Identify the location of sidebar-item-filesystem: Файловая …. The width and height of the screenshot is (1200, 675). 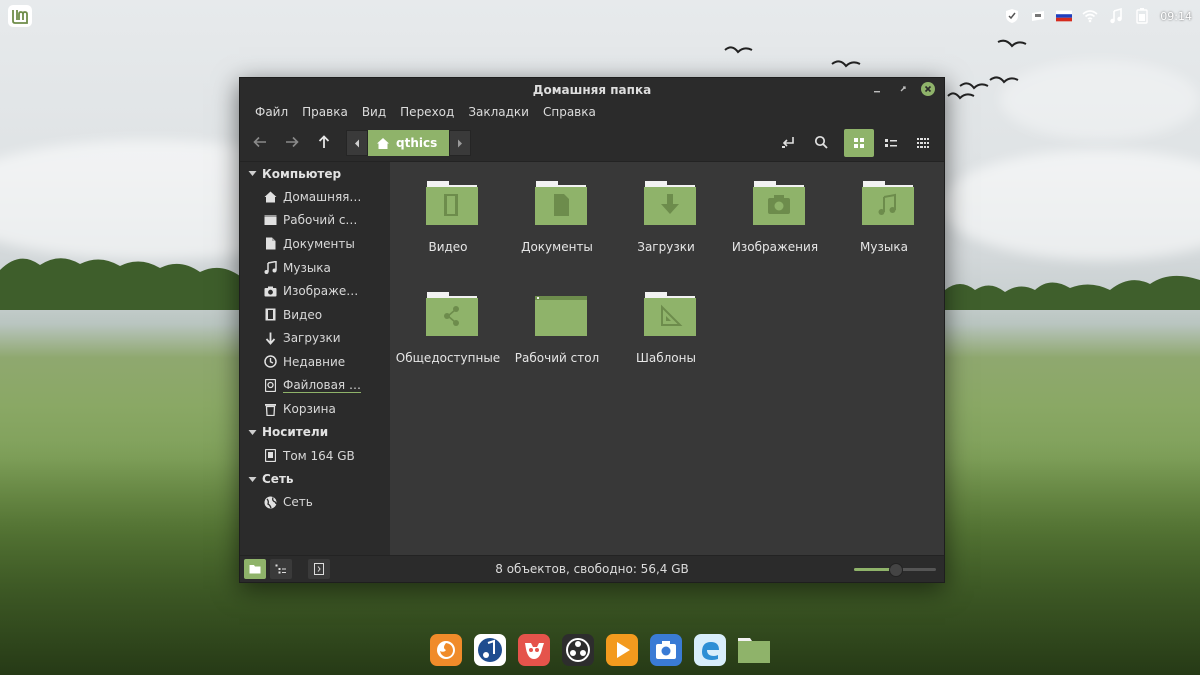
(315, 386).